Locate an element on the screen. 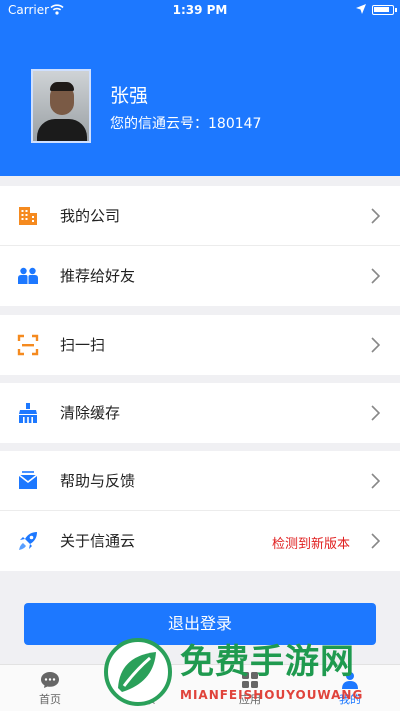 Image resolution: width=400 pixels, height=711 pixels. menu-item-label: 扫一扫 is located at coordinates (83, 345).